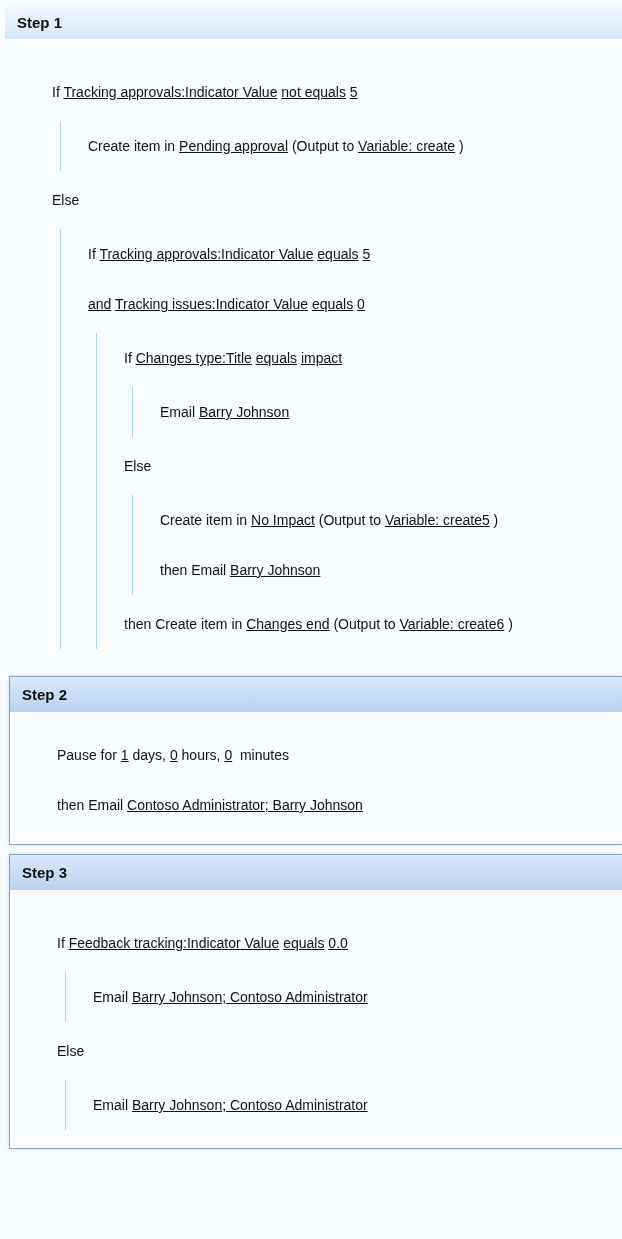 The image size is (622, 1239). What do you see at coordinates (338, 943) in the screenshot?
I see `link: 0.0` at bounding box center [338, 943].